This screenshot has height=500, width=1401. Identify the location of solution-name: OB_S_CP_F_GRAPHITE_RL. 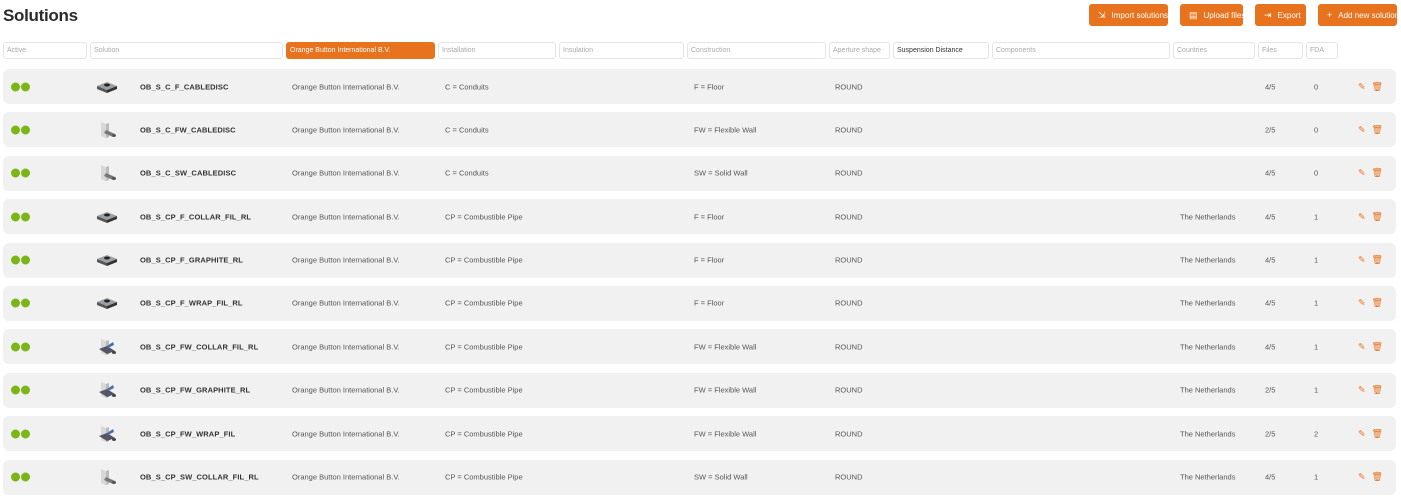
(191, 260).